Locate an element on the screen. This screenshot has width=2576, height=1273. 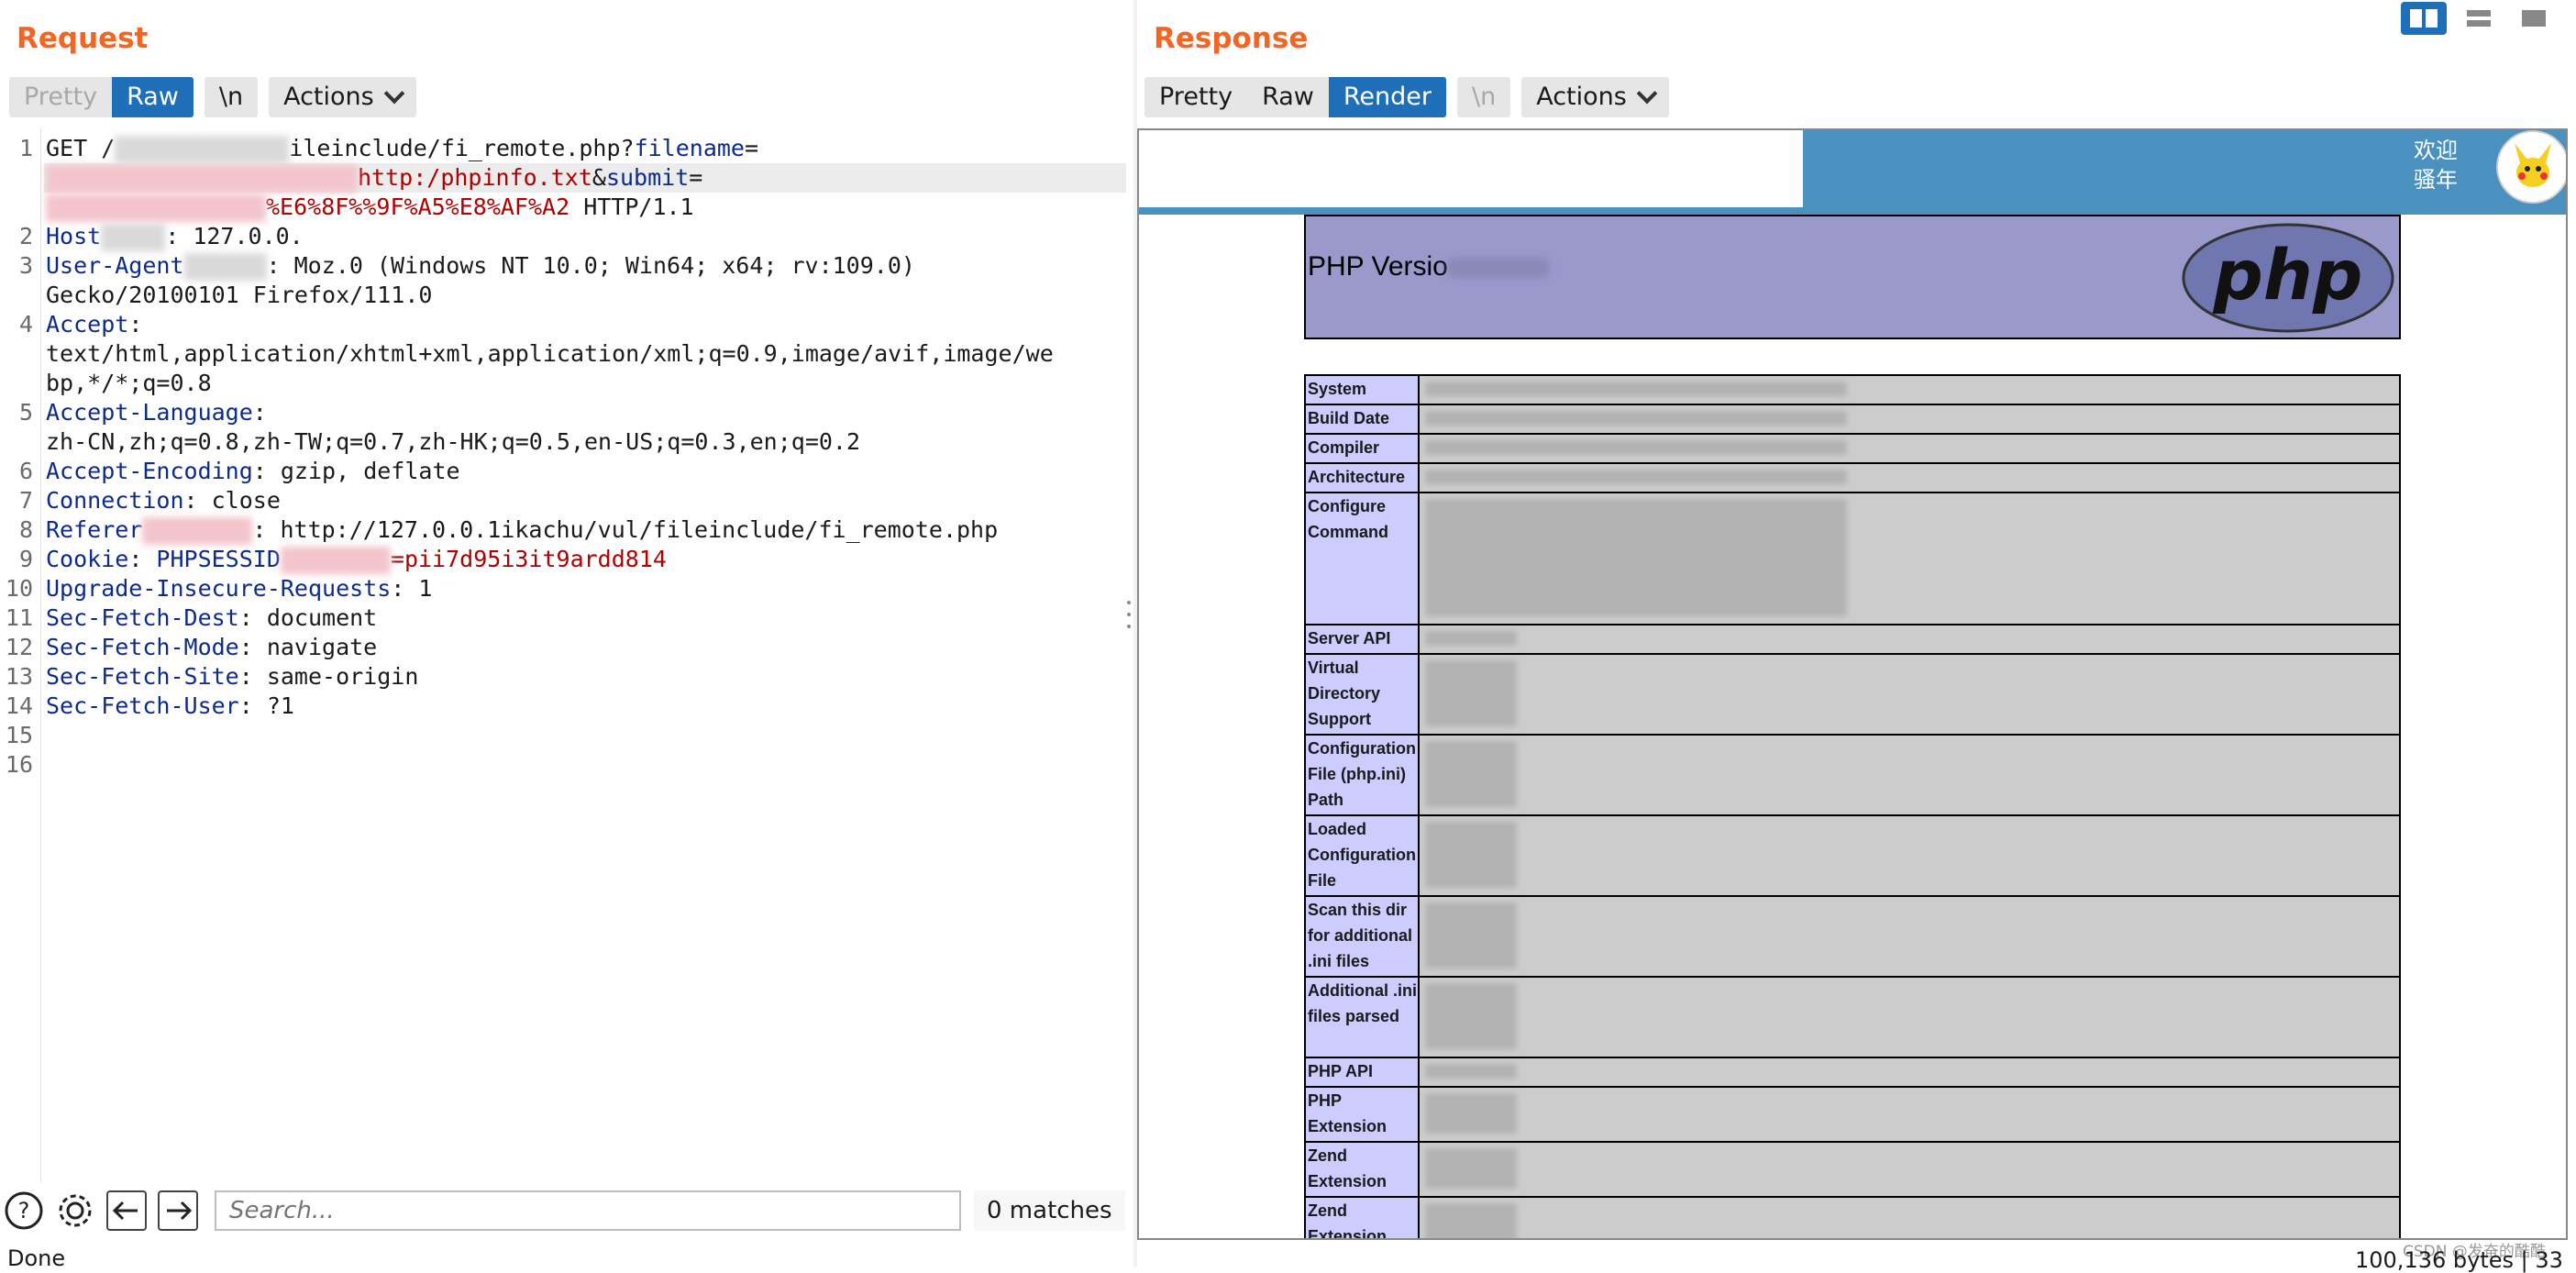
split-columns-layout-icon is located at coordinates (2424, 19).